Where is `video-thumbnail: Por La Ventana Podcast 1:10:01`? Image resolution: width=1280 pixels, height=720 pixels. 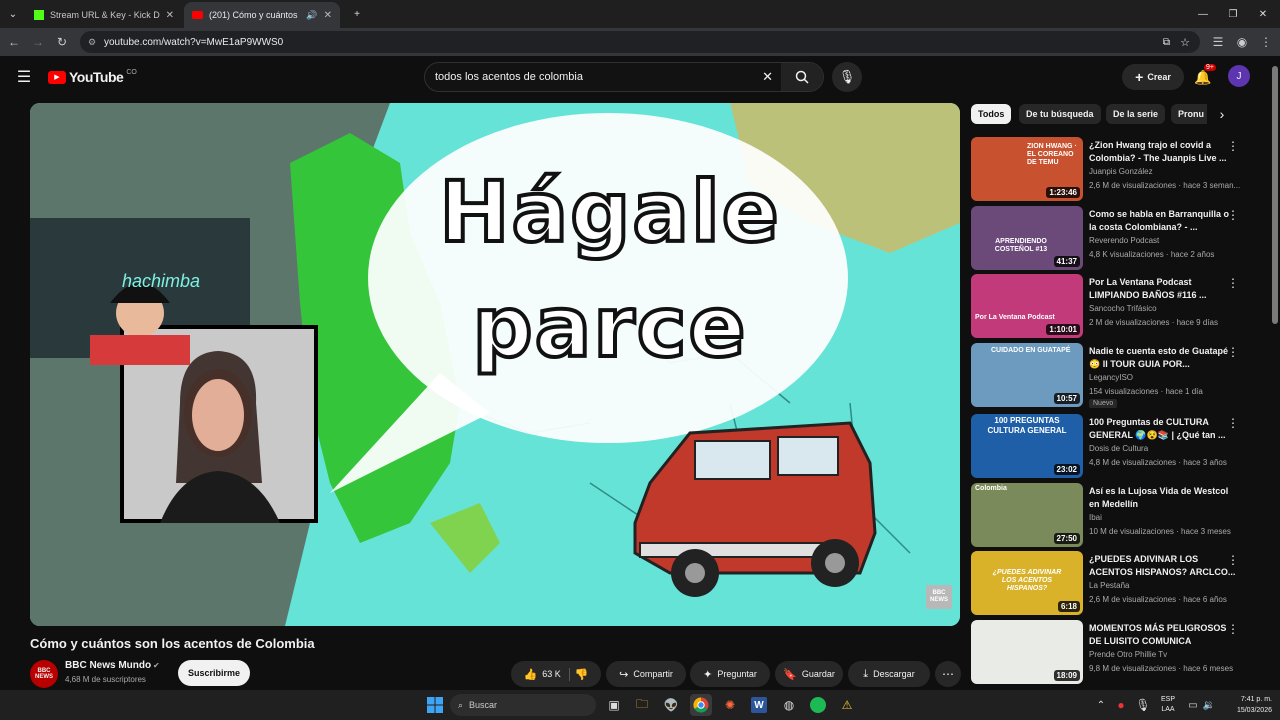 video-thumbnail: Por La Ventana Podcast 1:10:01 is located at coordinates (1027, 306).